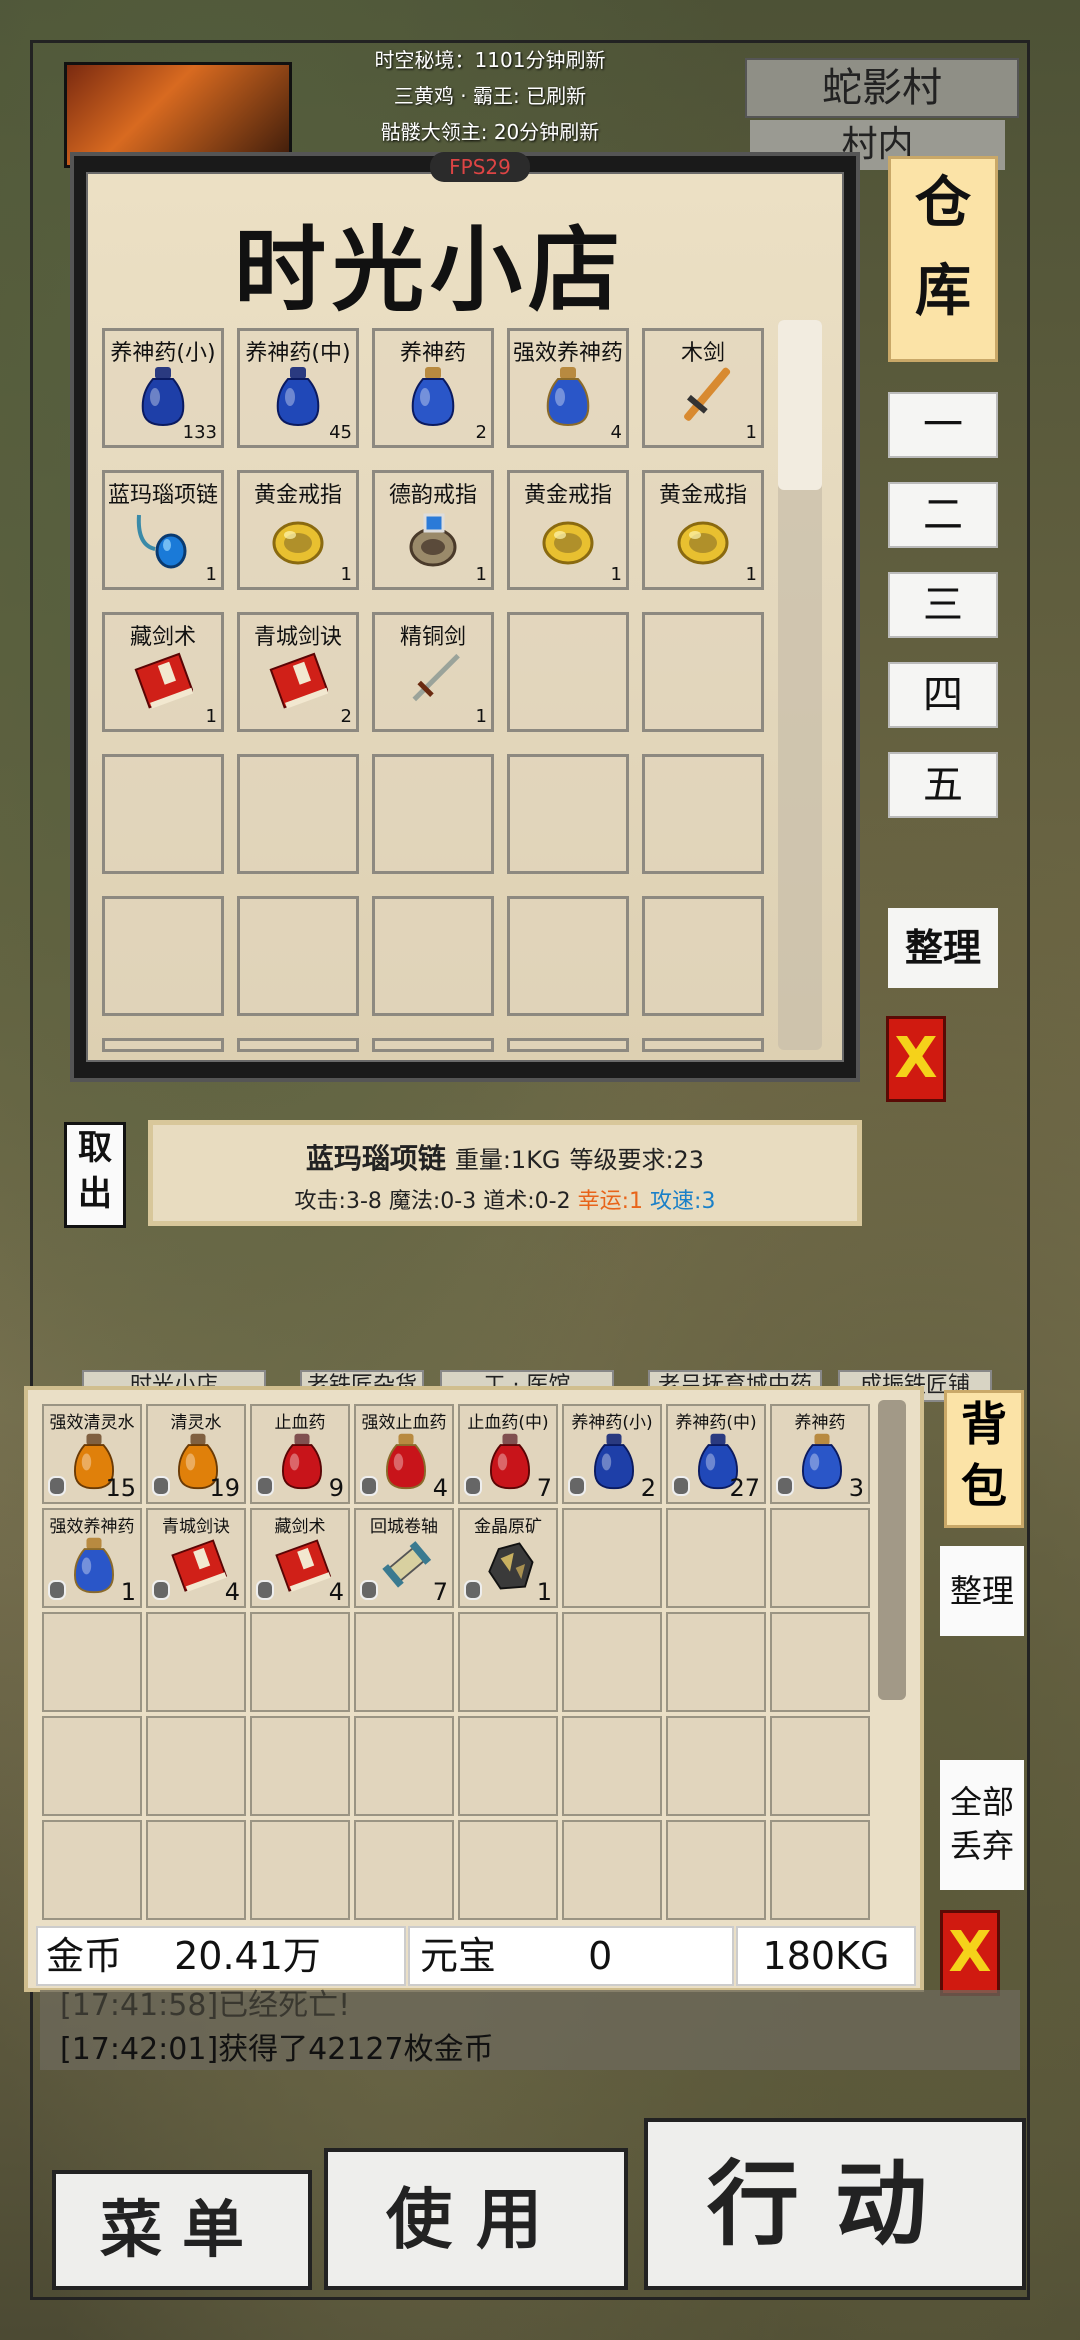 This screenshot has width=1080, height=2340. Describe the element at coordinates (800, 405) in the screenshot. I see `shop-scrollbar-thumb` at that location.